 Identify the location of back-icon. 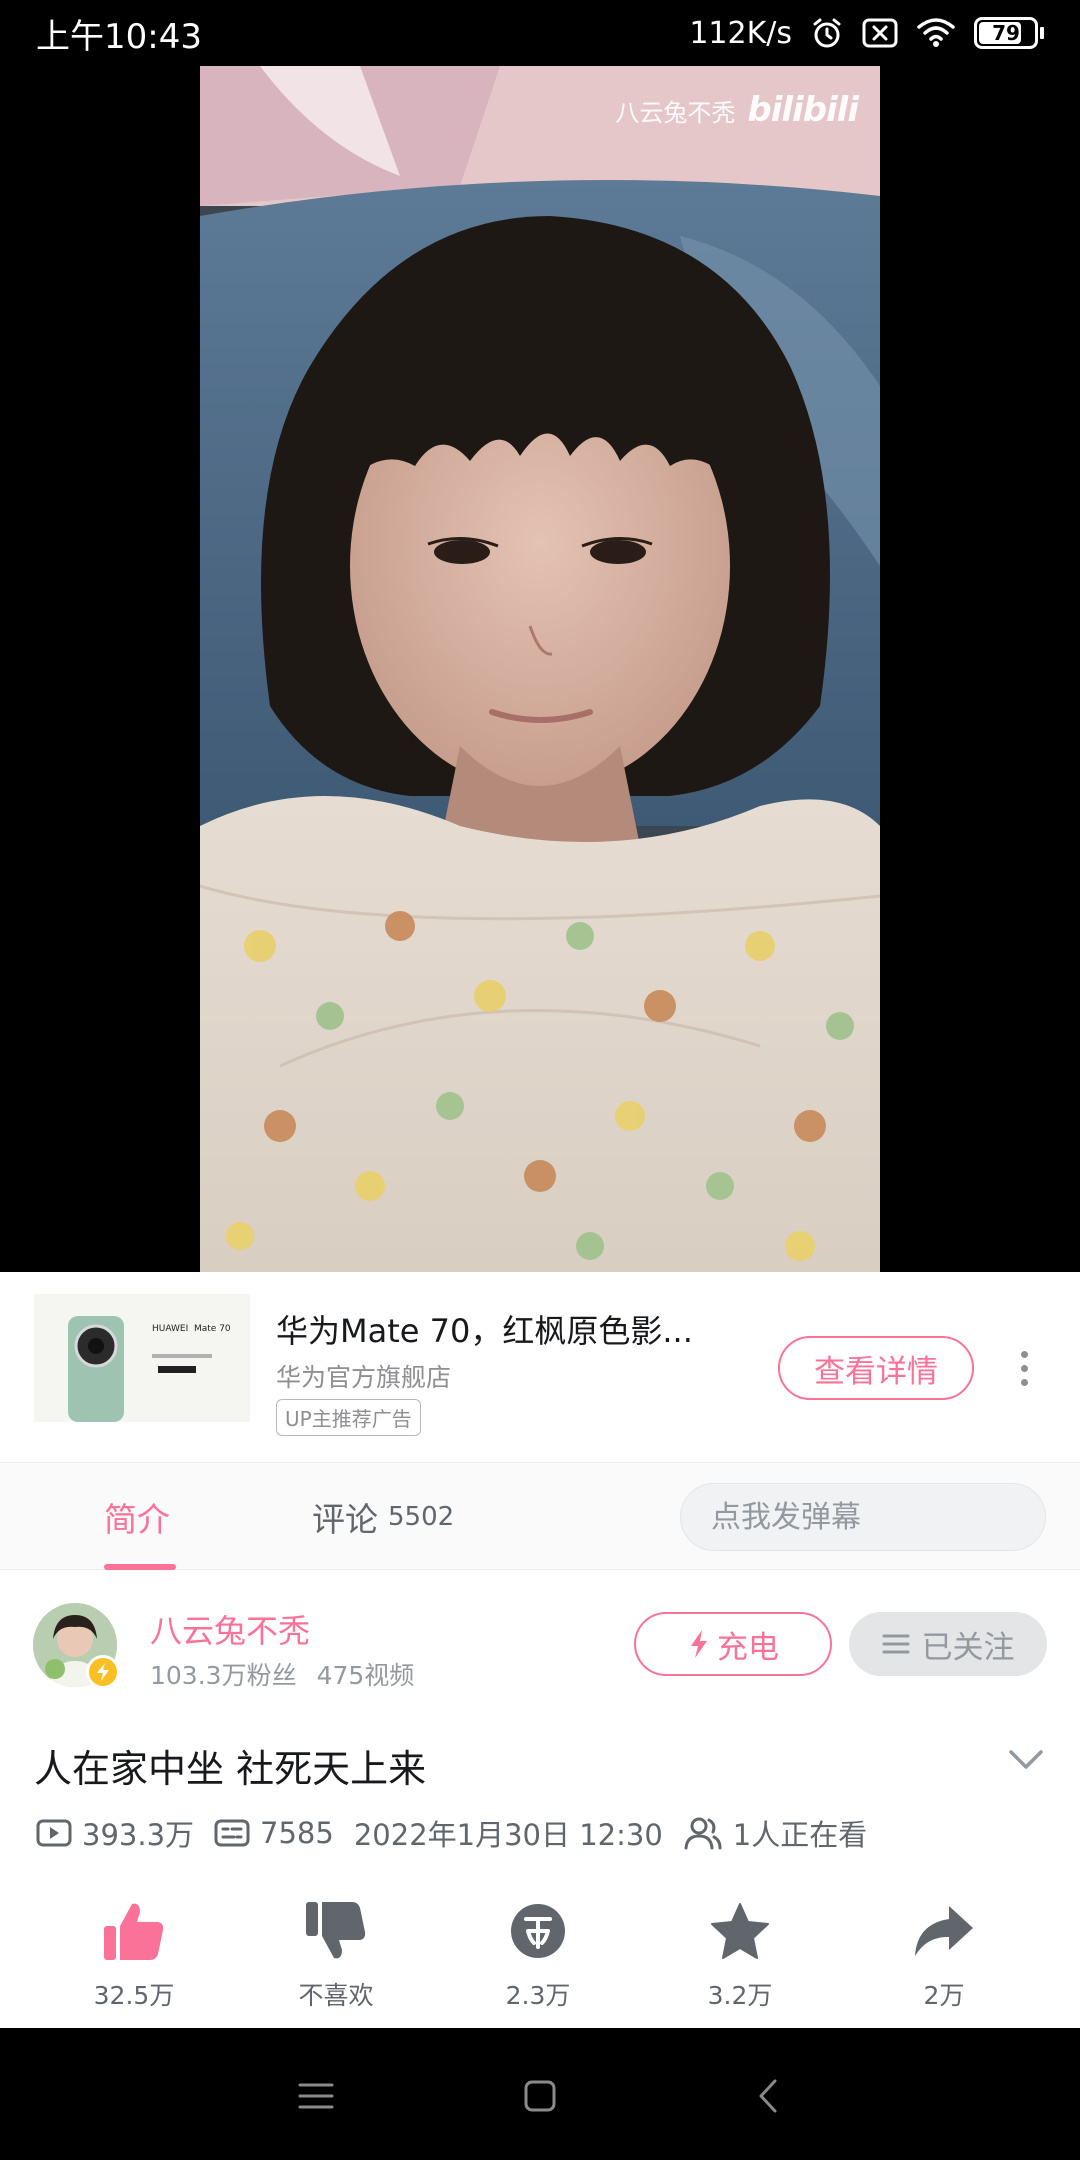
(768, 2096).